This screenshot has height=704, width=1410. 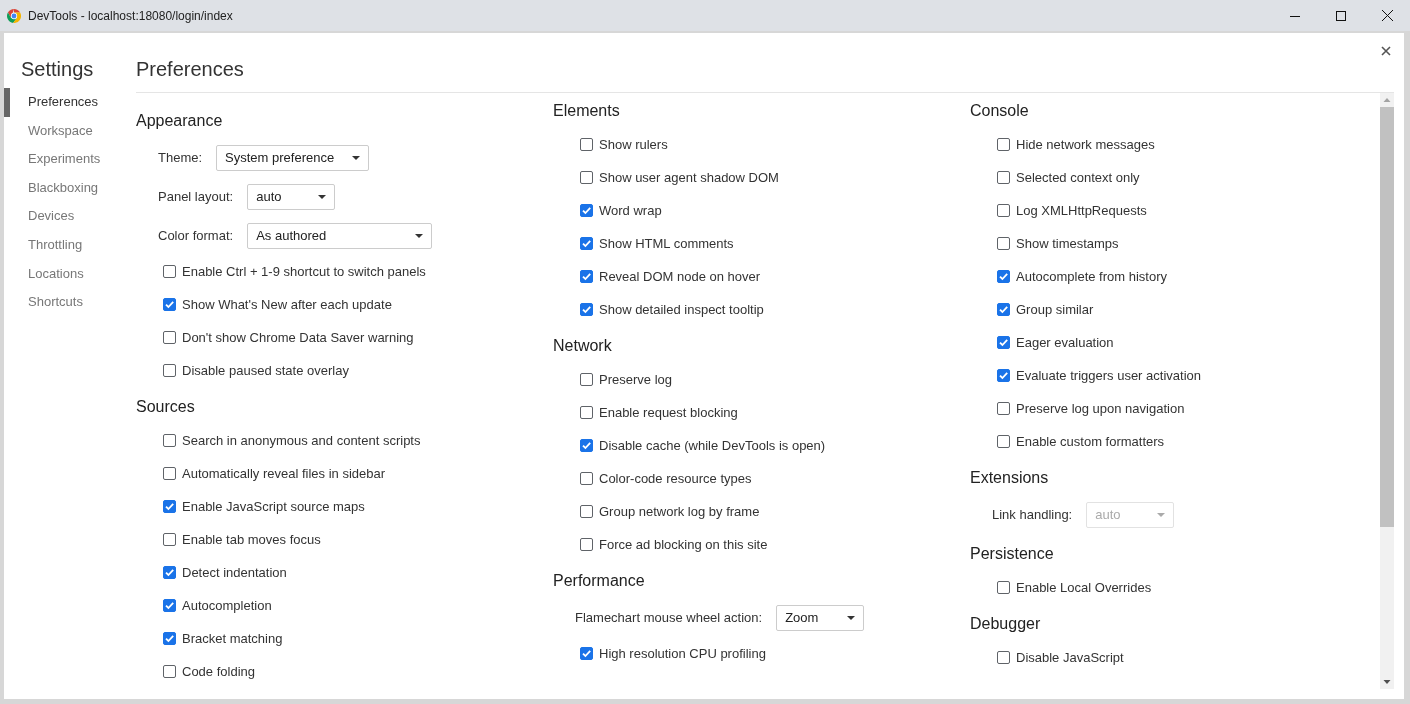 What do you see at coordinates (70, 245) in the screenshot?
I see `sidebar-item: Throttling` at bounding box center [70, 245].